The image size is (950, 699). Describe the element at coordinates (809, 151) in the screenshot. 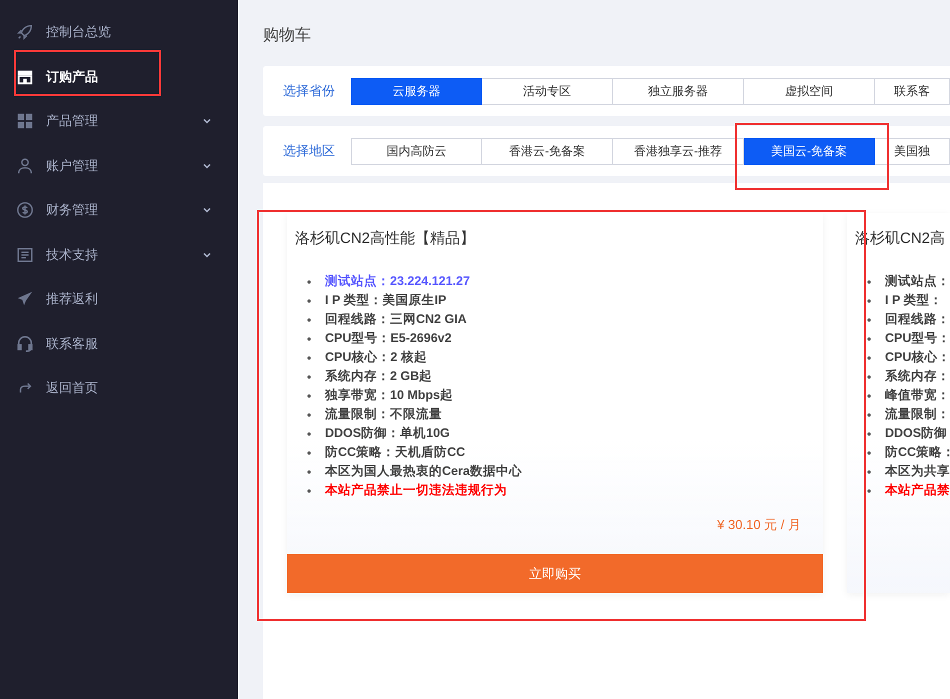

I see `filter-tab: 美国云-免备案` at that location.